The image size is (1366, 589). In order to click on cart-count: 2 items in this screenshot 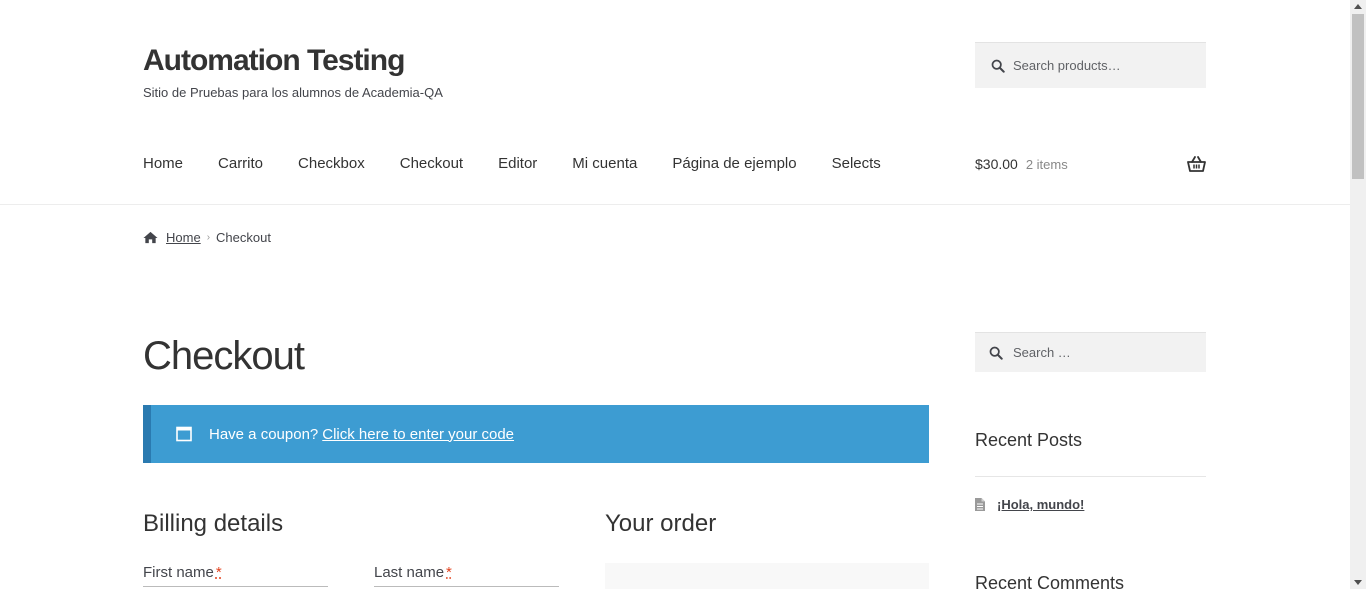, I will do `click(1047, 164)`.